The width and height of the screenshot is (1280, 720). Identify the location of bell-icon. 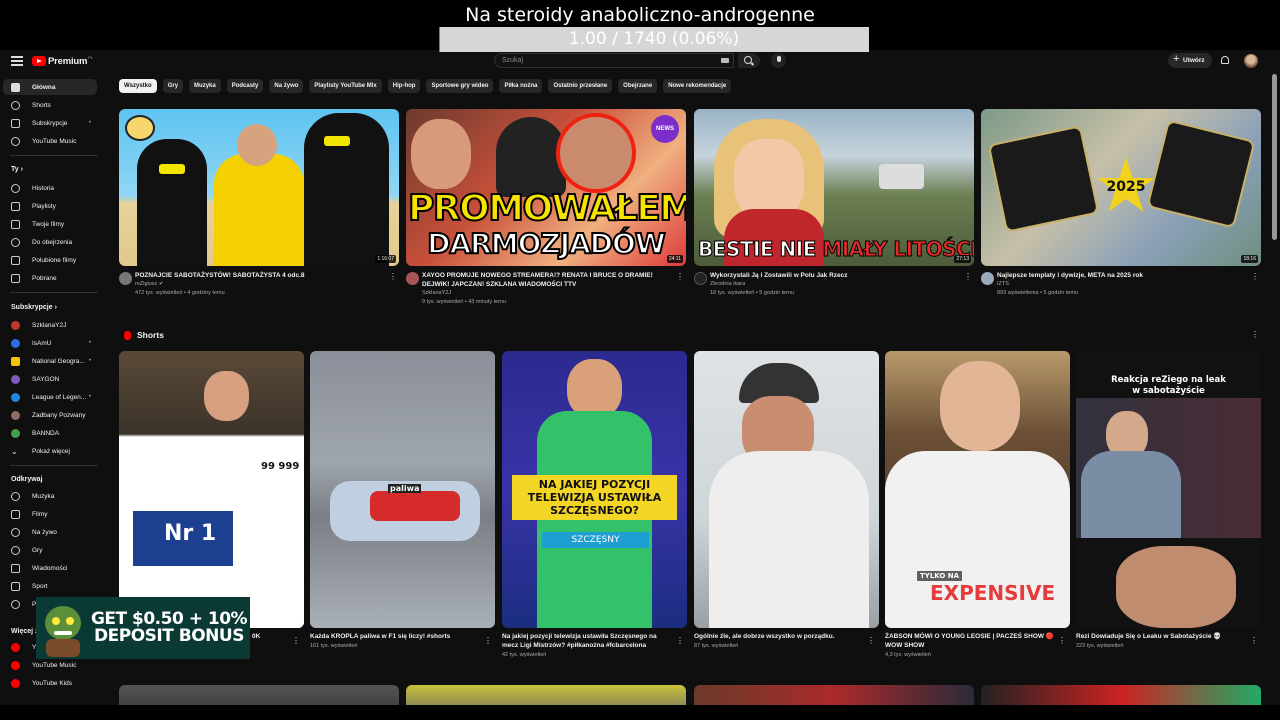
(1225, 60).